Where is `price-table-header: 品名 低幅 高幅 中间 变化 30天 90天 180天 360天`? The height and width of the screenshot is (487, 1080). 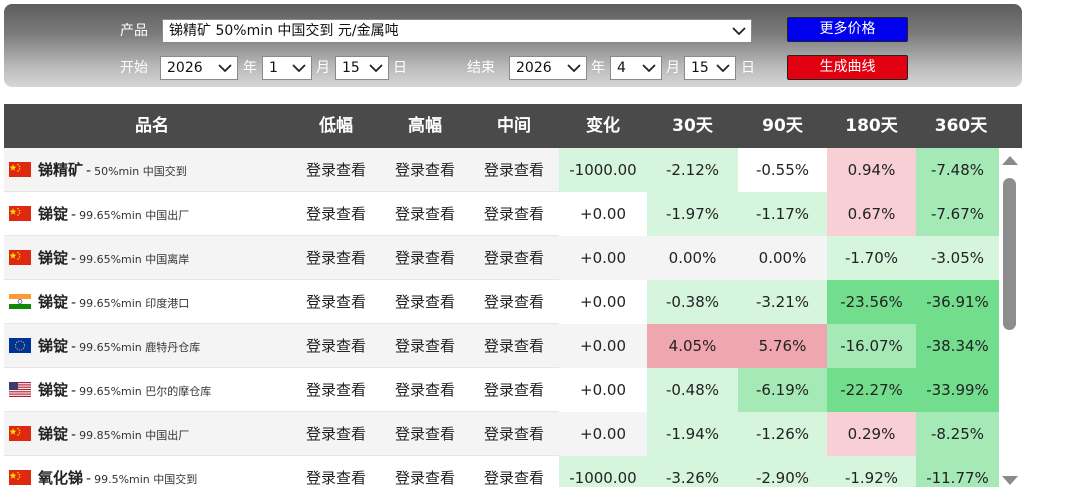
price-table-header: 品名 低幅 高幅 中间 变化 30天 90天 180天 360天 is located at coordinates (513, 126).